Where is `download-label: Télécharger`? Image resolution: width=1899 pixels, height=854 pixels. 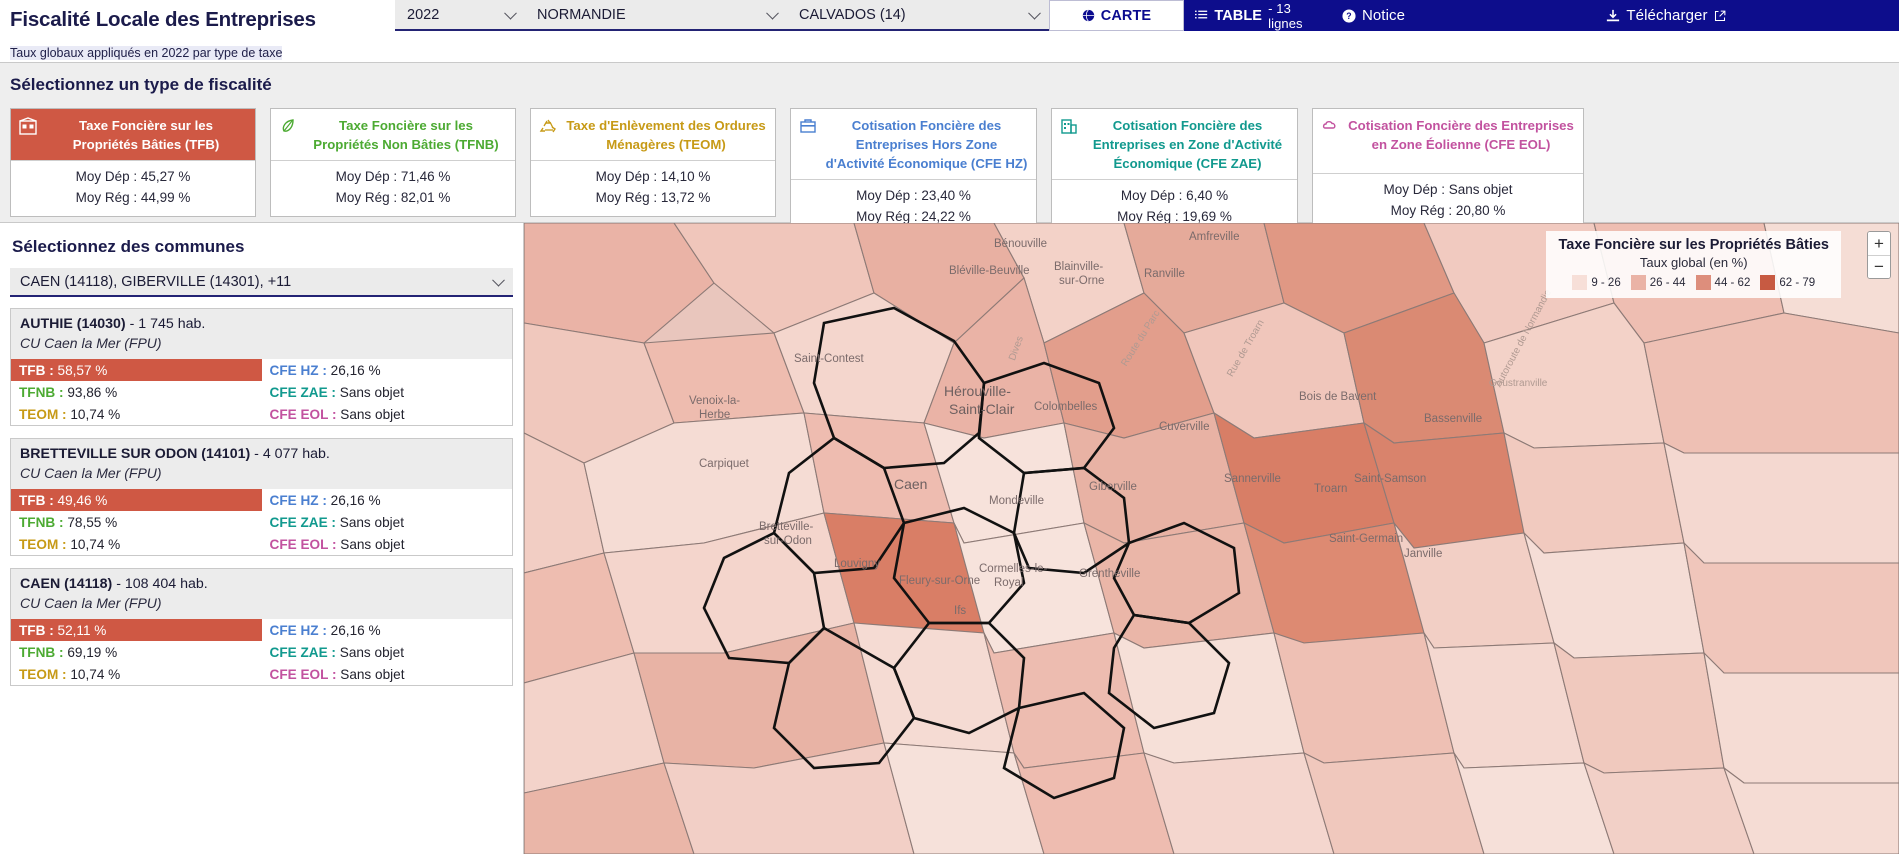
download-label: Télécharger is located at coordinates (1667, 15).